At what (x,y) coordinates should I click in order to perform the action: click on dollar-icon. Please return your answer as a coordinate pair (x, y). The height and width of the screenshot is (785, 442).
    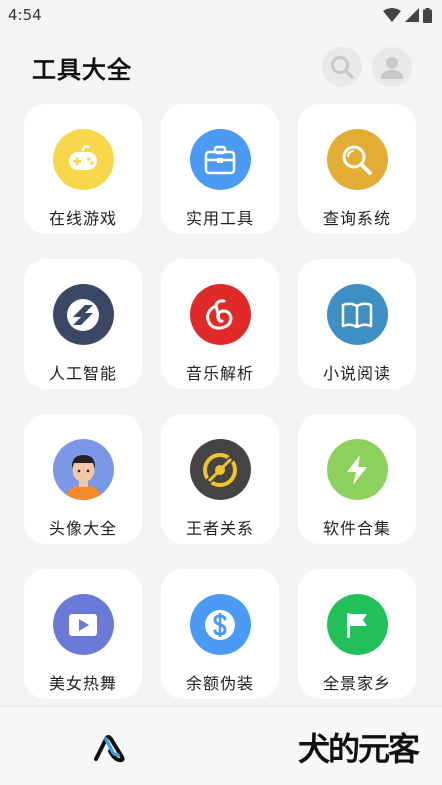
    Looking at the image, I should click on (220, 624).